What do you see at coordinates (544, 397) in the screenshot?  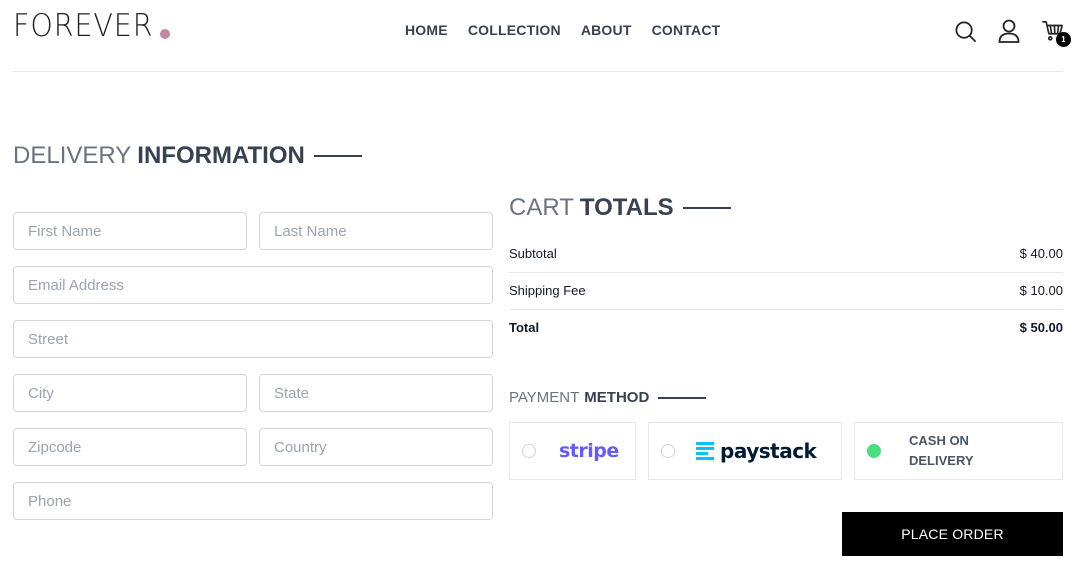 I see `payment-title-light: PAYMENT` at bounding box center [544, 397].